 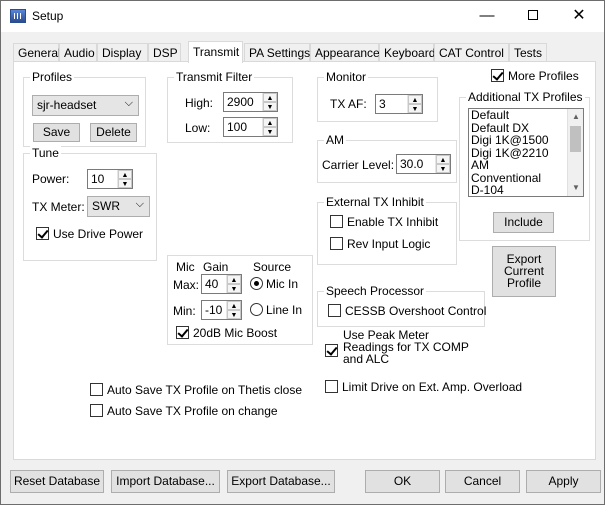 I want to click on export-line-3: Profile, so click(x=523, y=283).